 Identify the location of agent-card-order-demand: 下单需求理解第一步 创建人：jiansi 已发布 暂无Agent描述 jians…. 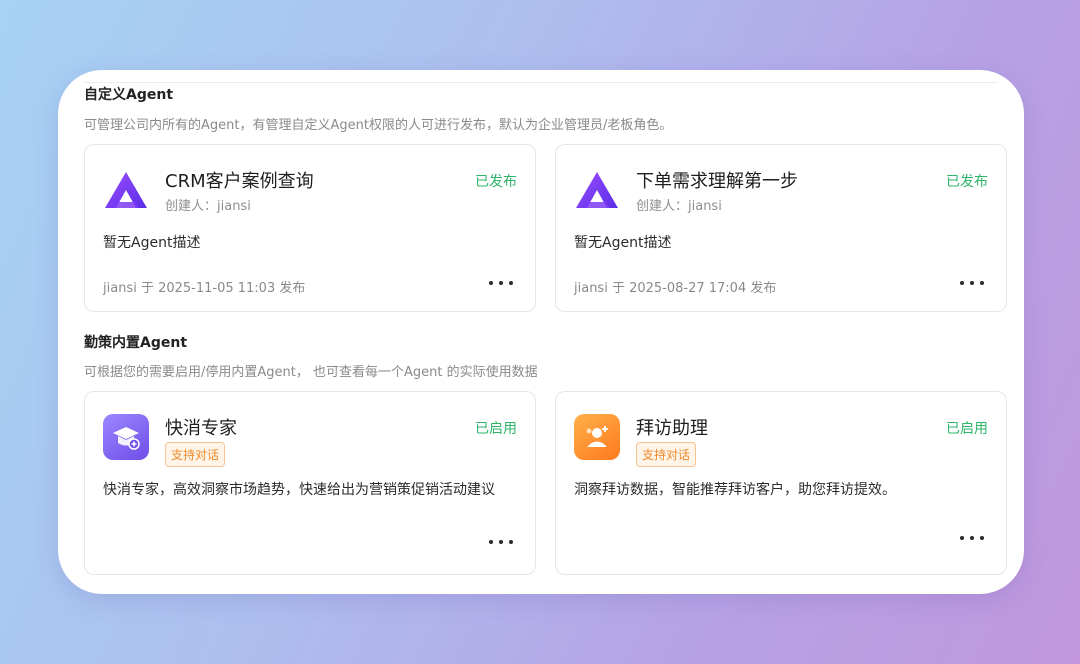
(781, 228).